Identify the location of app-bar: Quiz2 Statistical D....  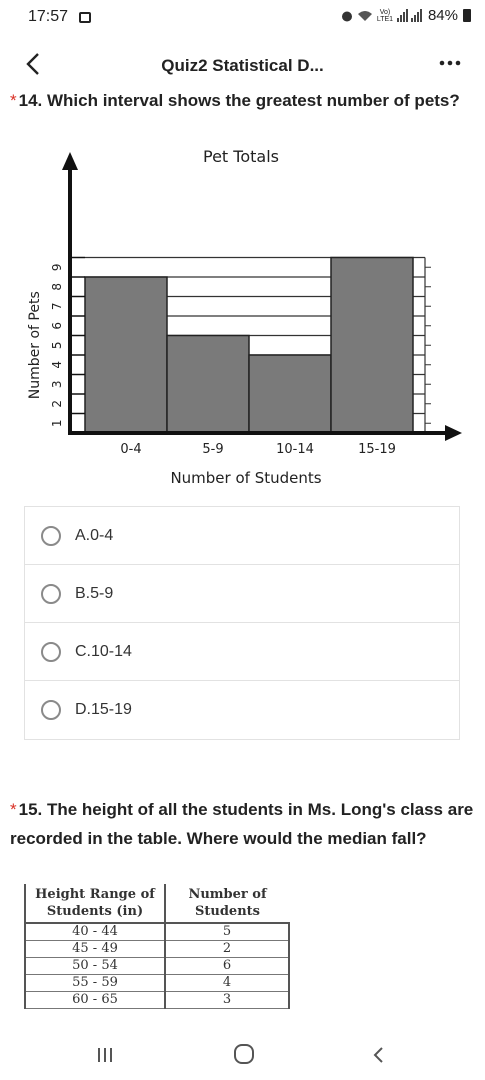
(242, 64).